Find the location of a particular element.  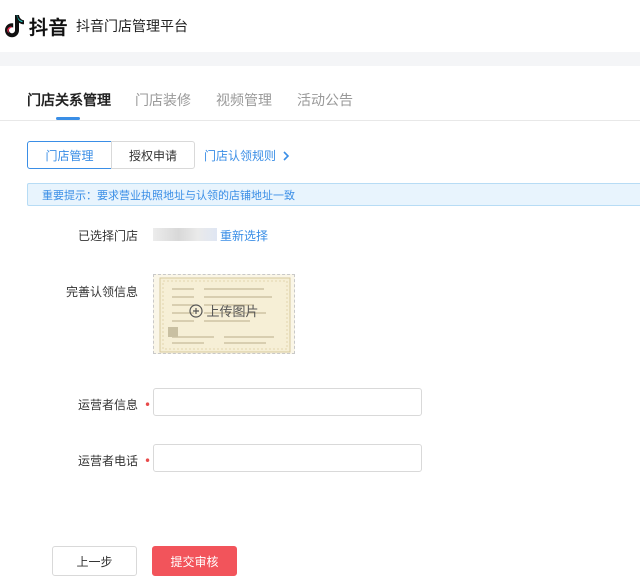

logo-text: 抖音 is located at coordinates (49, 27).